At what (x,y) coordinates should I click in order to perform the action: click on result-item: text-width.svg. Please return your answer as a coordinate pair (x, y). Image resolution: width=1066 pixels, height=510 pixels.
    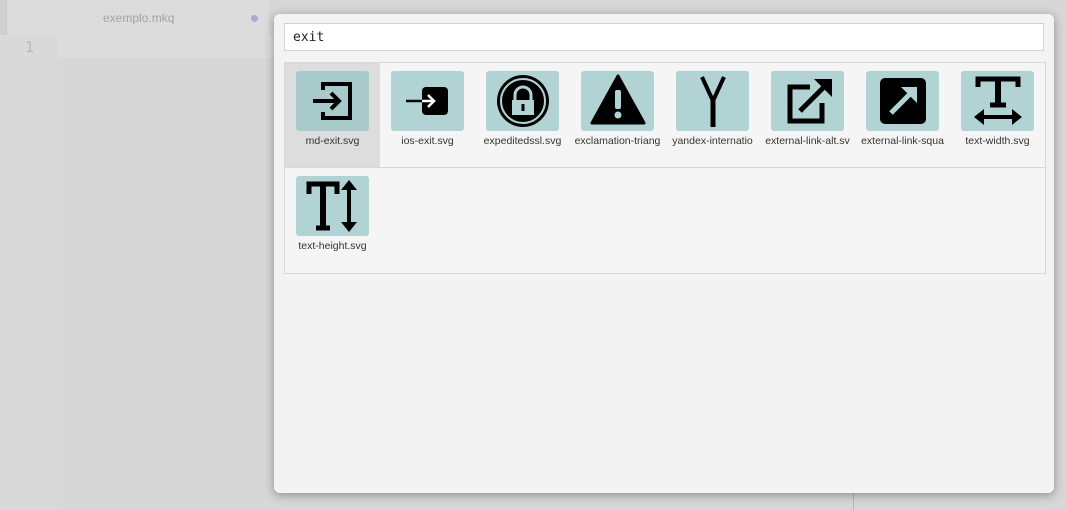
    Looking at the image, I should click on (997, 115).